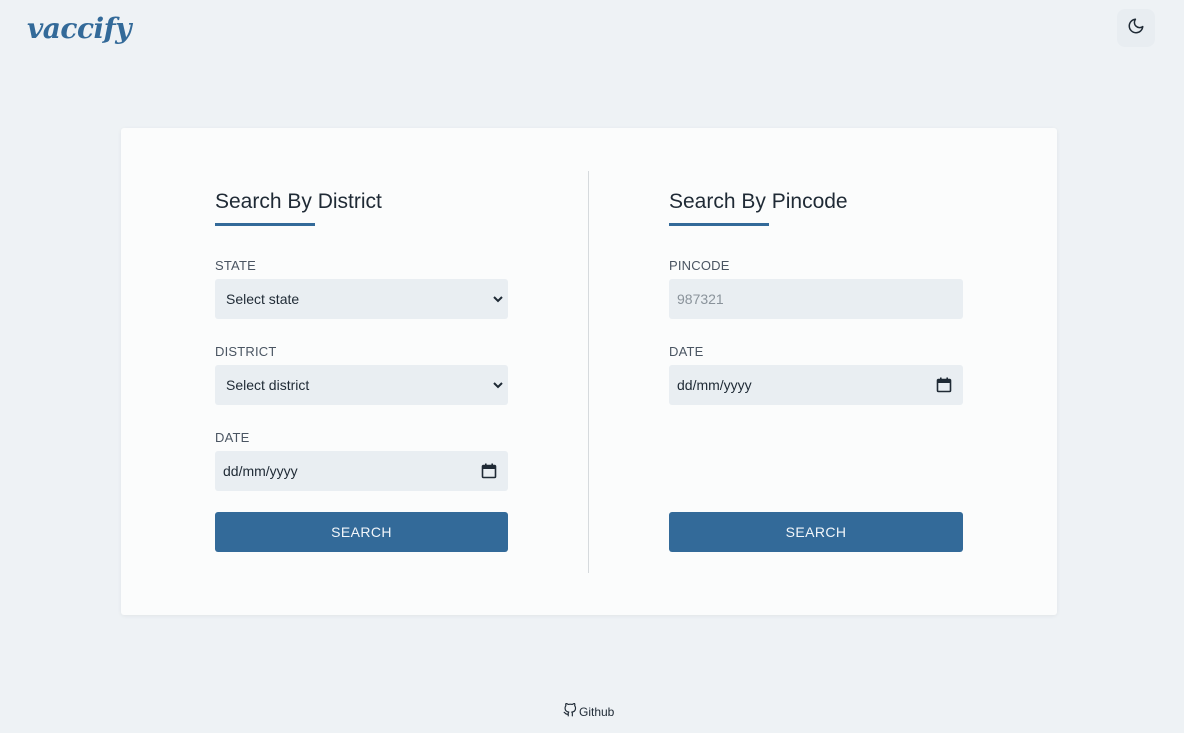 Image resolution: width=1184 pixels, height=733 pixels. I want to click on state-select: Select state, so click(361, 299).